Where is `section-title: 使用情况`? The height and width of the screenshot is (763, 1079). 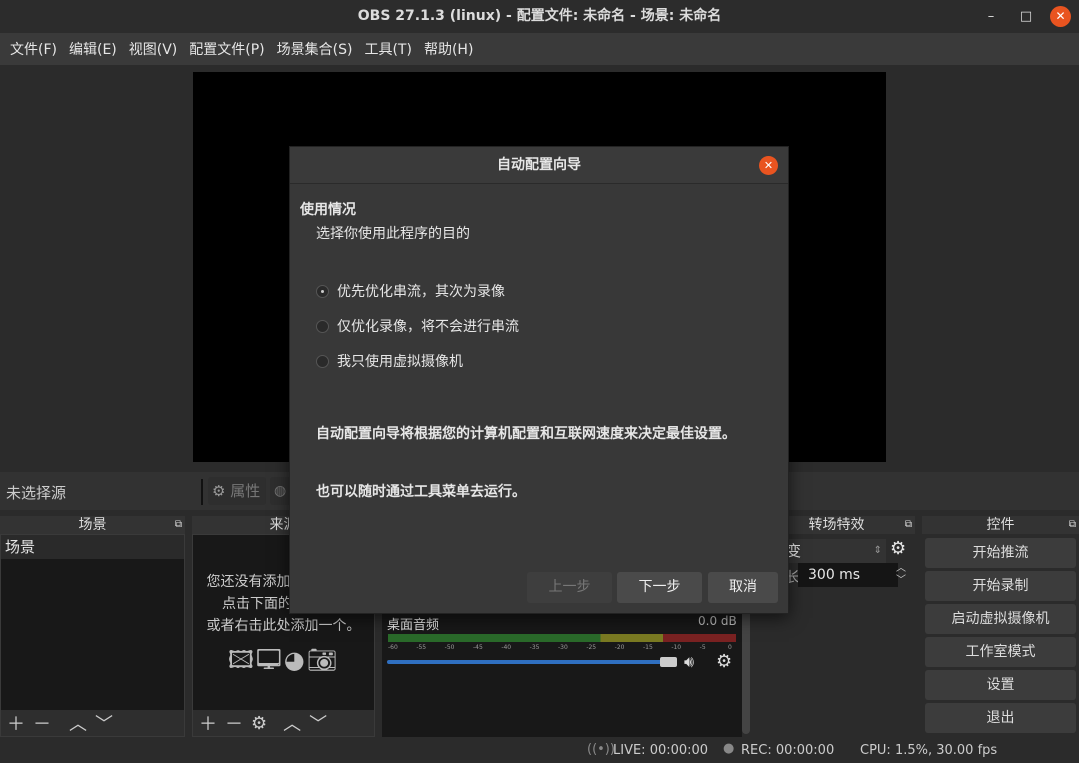 section-title: 使用情况 is located at coordinates (328, 210).